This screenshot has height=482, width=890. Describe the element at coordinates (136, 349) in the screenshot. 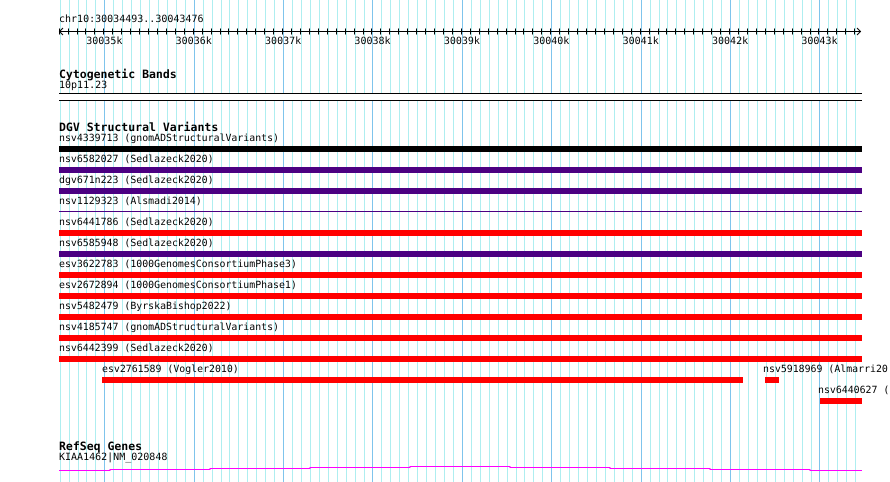

I see `variant-label: nsv6442399 (Sedlazeck2020)` at that location.